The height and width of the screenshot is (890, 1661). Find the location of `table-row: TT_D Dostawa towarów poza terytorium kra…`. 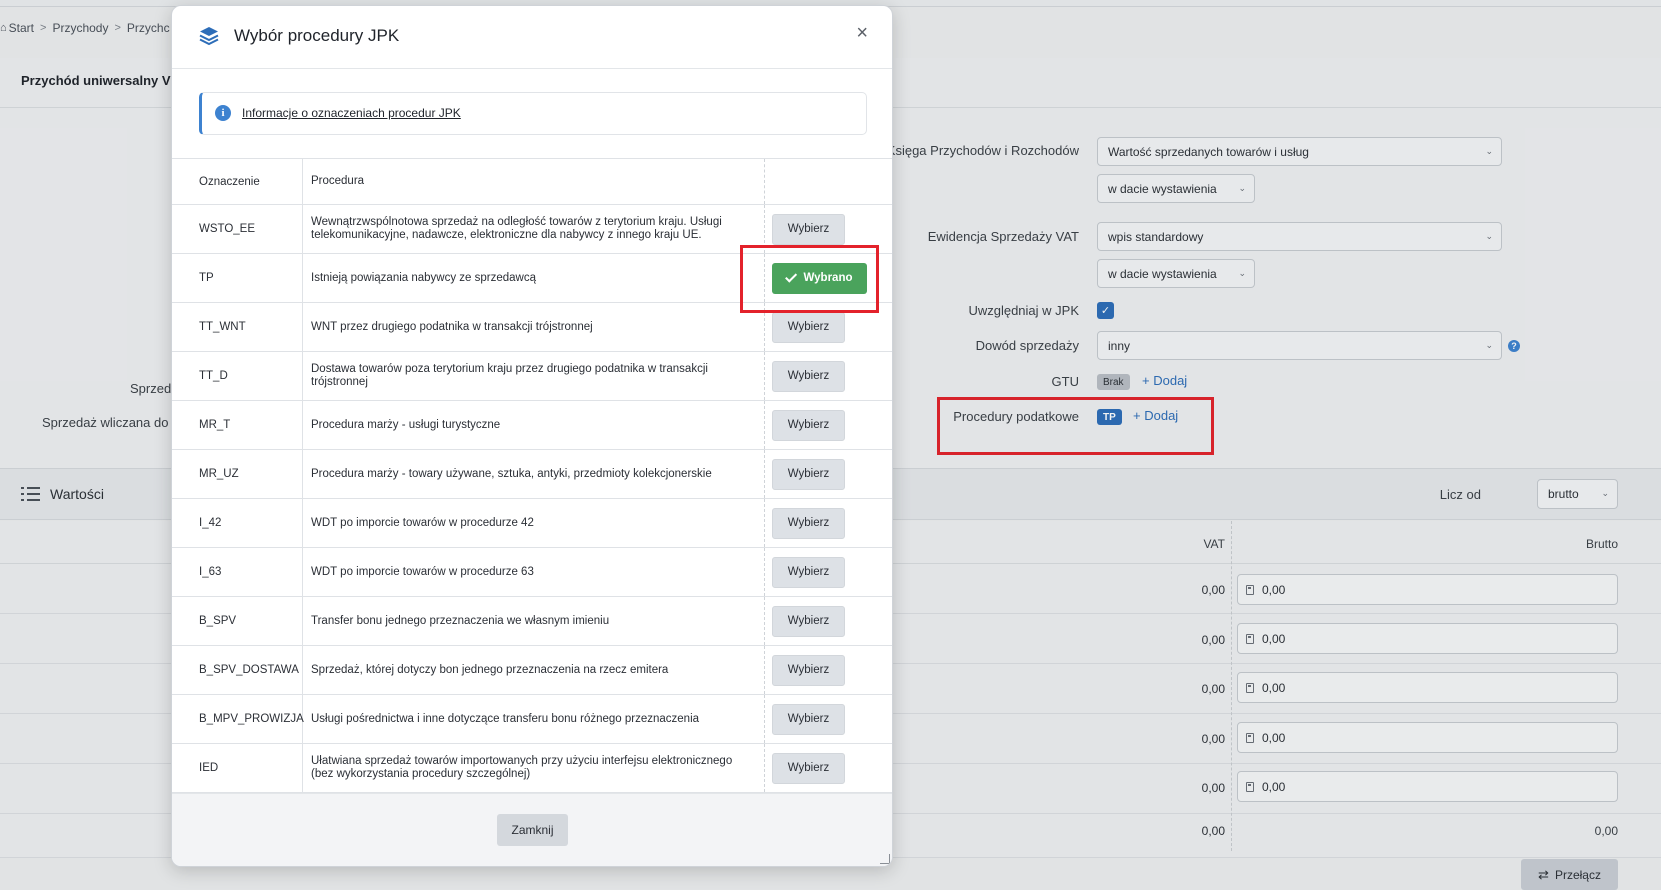

table-row: TT_D Dostawa towarów poza terytorium kra… is located at coordinates (532, 376).